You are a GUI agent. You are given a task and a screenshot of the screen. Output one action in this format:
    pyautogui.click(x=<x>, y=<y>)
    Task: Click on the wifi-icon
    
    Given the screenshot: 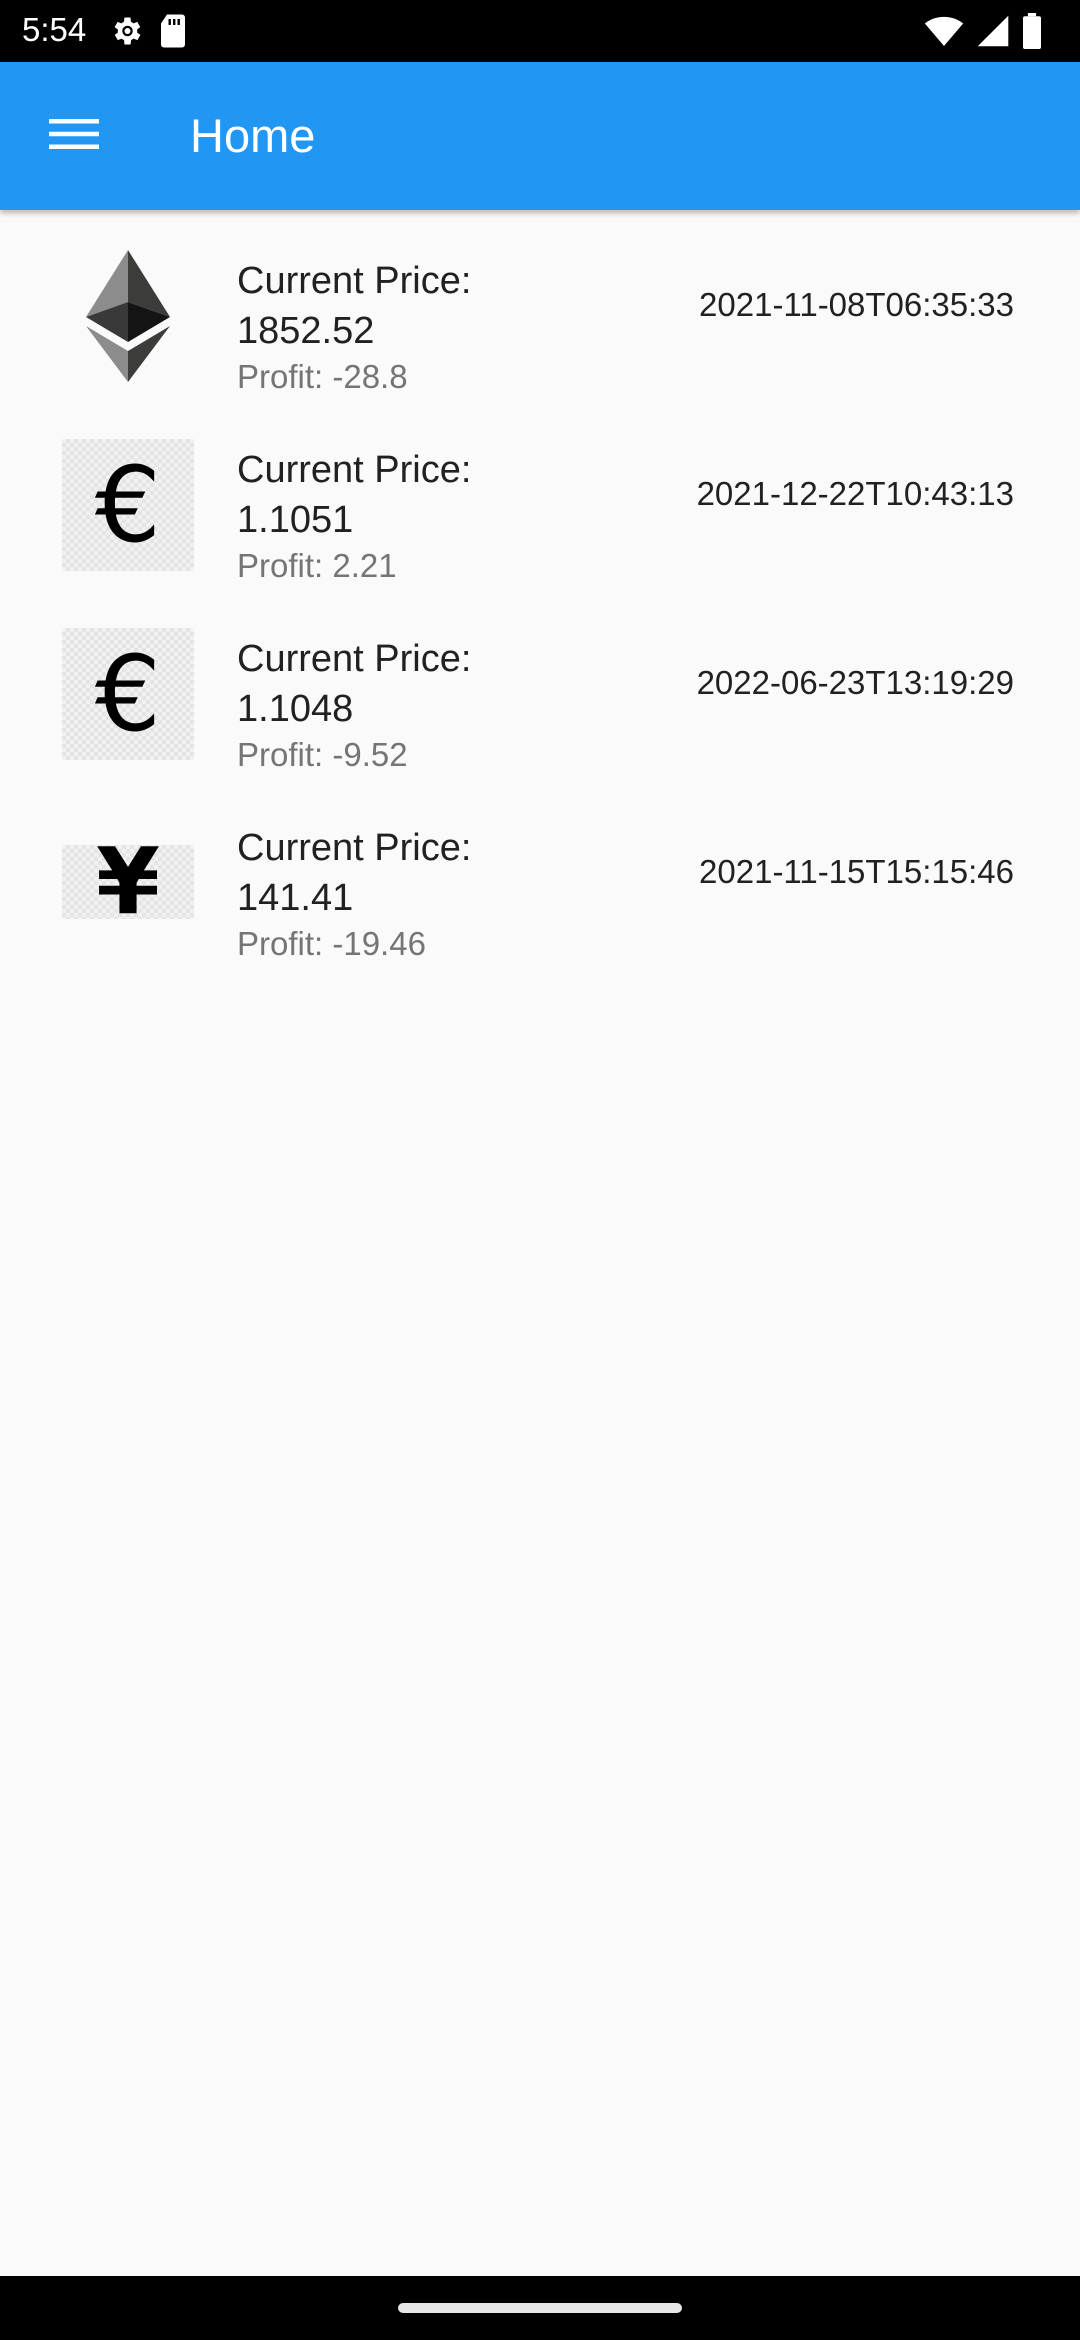 What is the action you would take?
    pyautogui.click(x=944, y=33)
    